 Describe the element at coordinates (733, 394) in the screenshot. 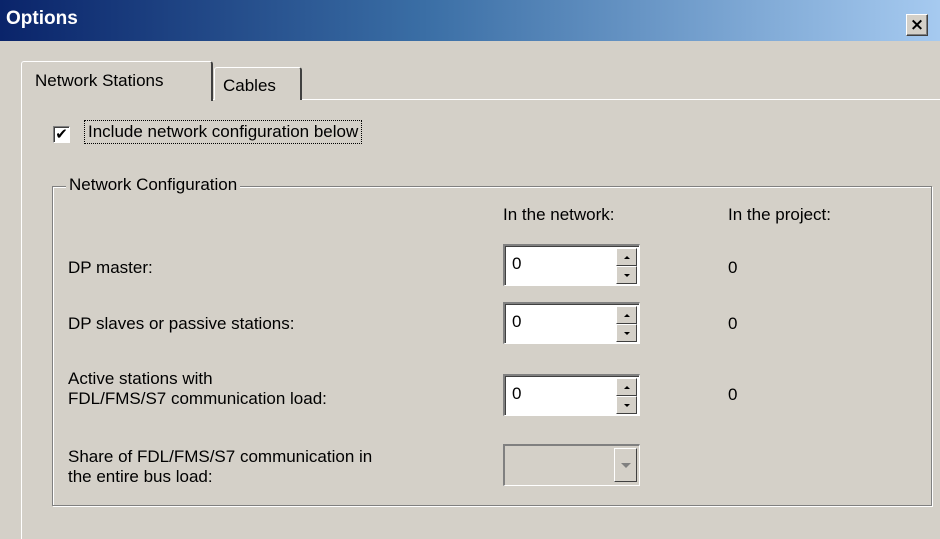

I see `active-stations-project-value: 0` at that location.